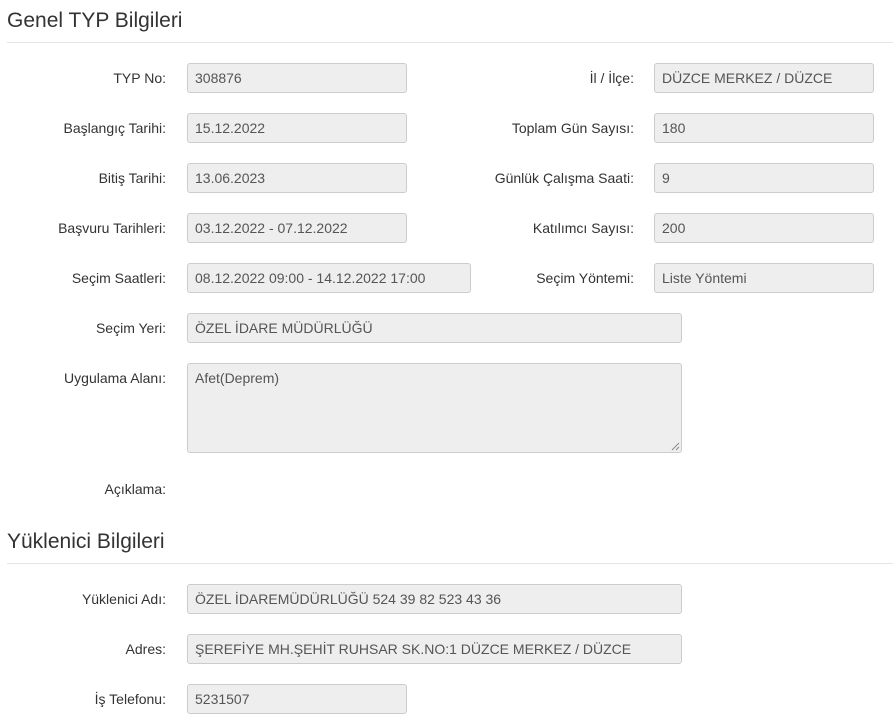  Describe the element at coordinates (123, 599) in the screenshot. I see `yuklenici-adi-label: Yüklenici Adı:` at that location.